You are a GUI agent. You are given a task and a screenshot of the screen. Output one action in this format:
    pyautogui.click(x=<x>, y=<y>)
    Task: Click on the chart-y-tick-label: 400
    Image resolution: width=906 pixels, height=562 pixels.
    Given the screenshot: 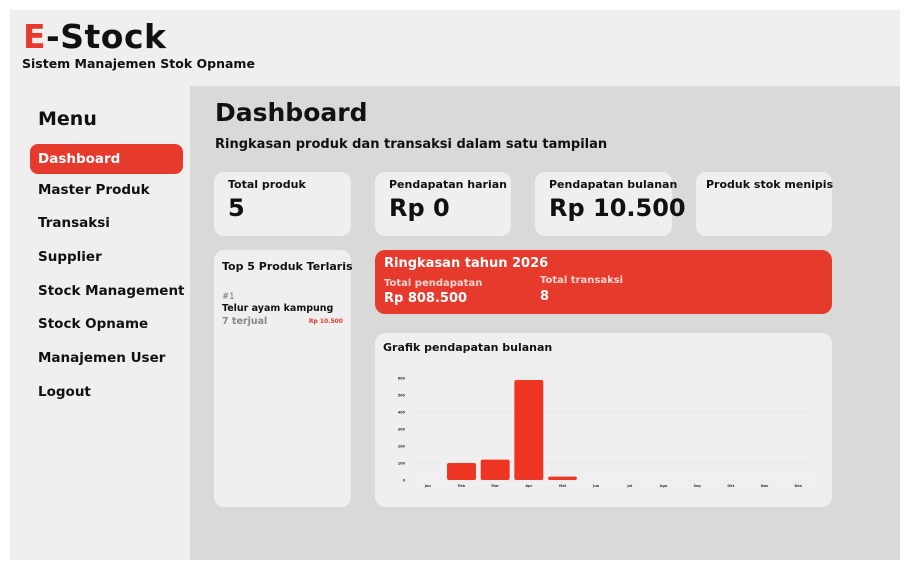 What is the action you would take?
    pyautogui.click(x=402, y=413)
    